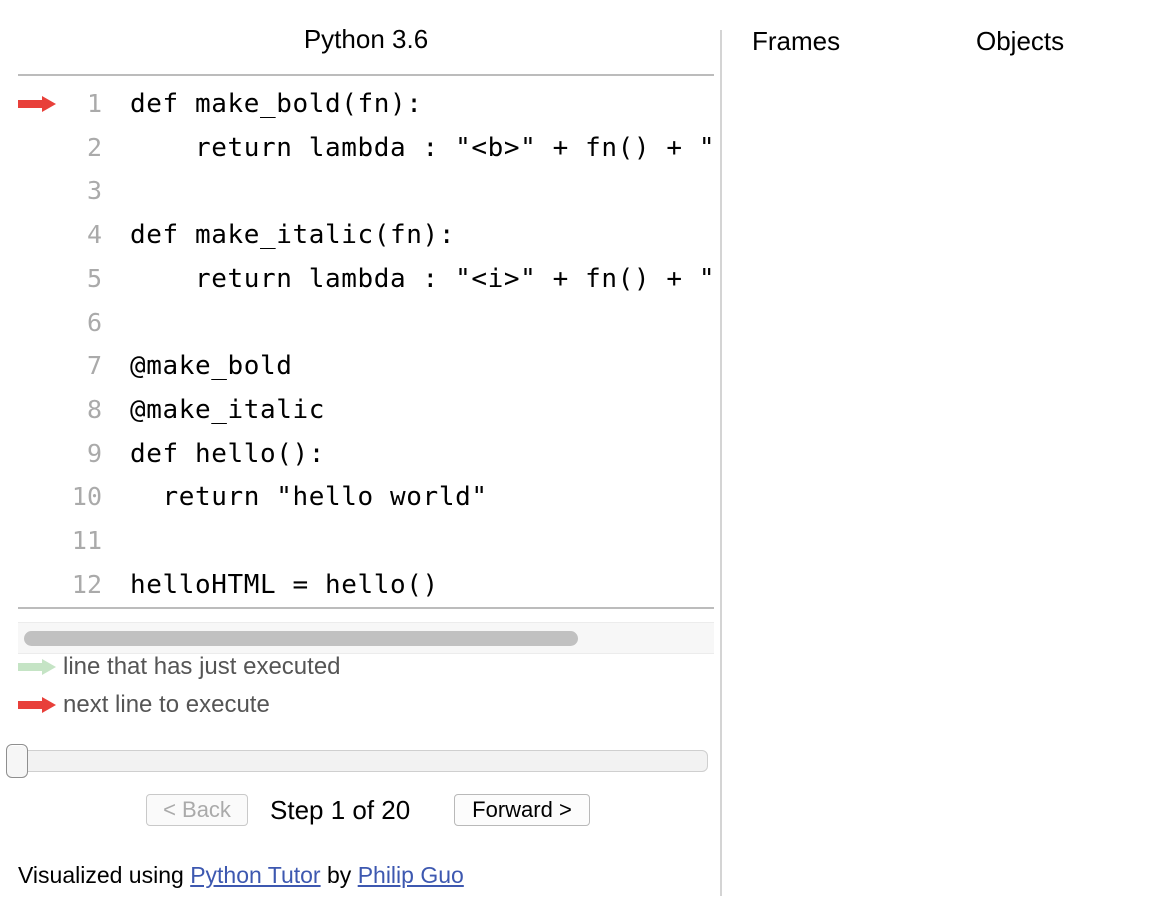  What do you see at coordinates (94, 278) in the screenshot?
I see `line-number: 5` at bounding box center [94, 278].